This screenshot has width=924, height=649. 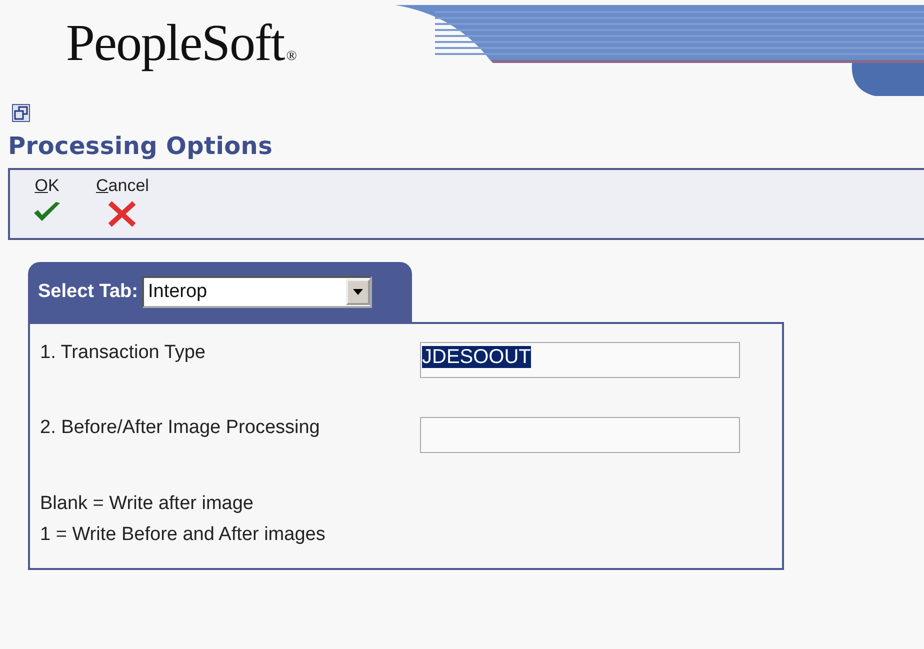 I want to click on option-note: 1 = Write Before and After images, so click(x=183, y=535).